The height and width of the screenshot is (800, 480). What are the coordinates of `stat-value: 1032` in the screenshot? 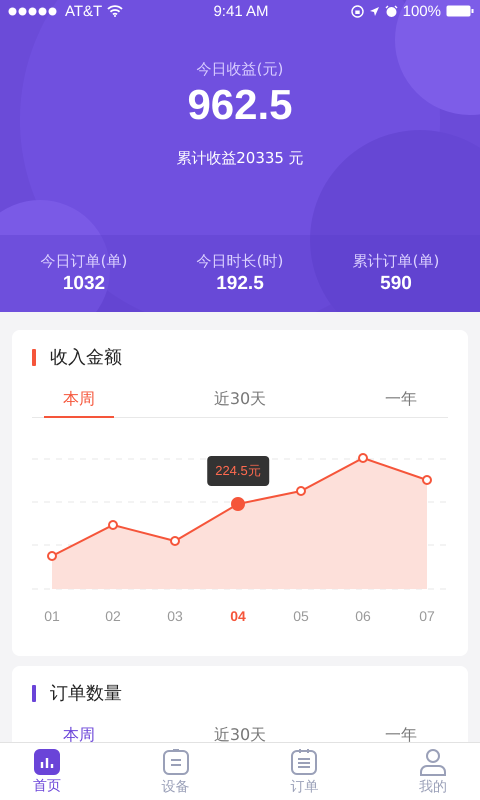 It's located at (84, 284).